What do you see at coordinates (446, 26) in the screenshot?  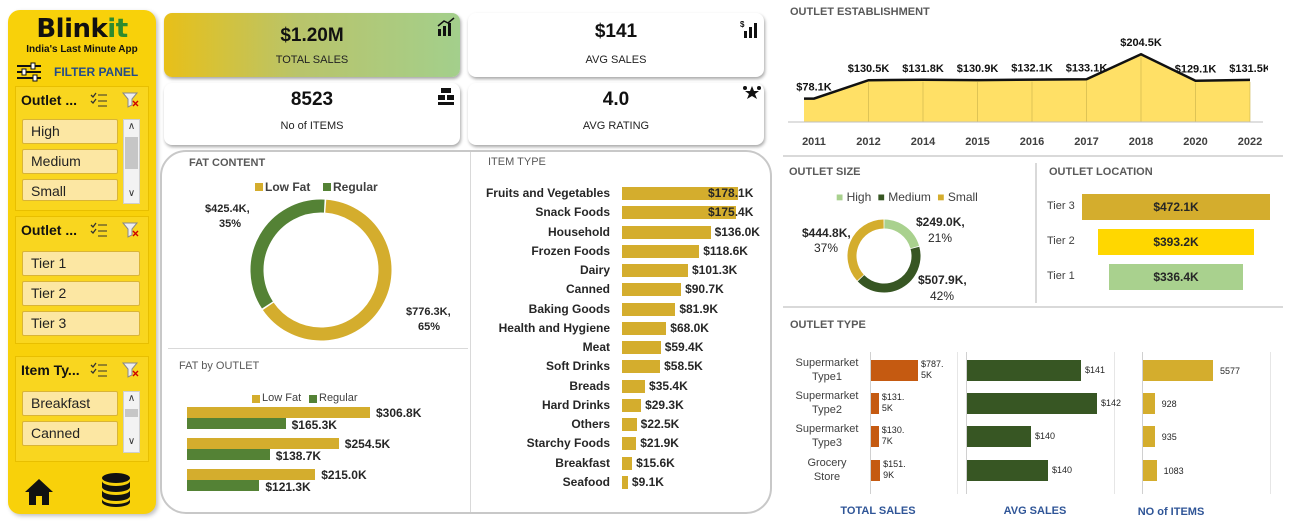 I see `growth-chart-icon` at bounding box center [446, 26].